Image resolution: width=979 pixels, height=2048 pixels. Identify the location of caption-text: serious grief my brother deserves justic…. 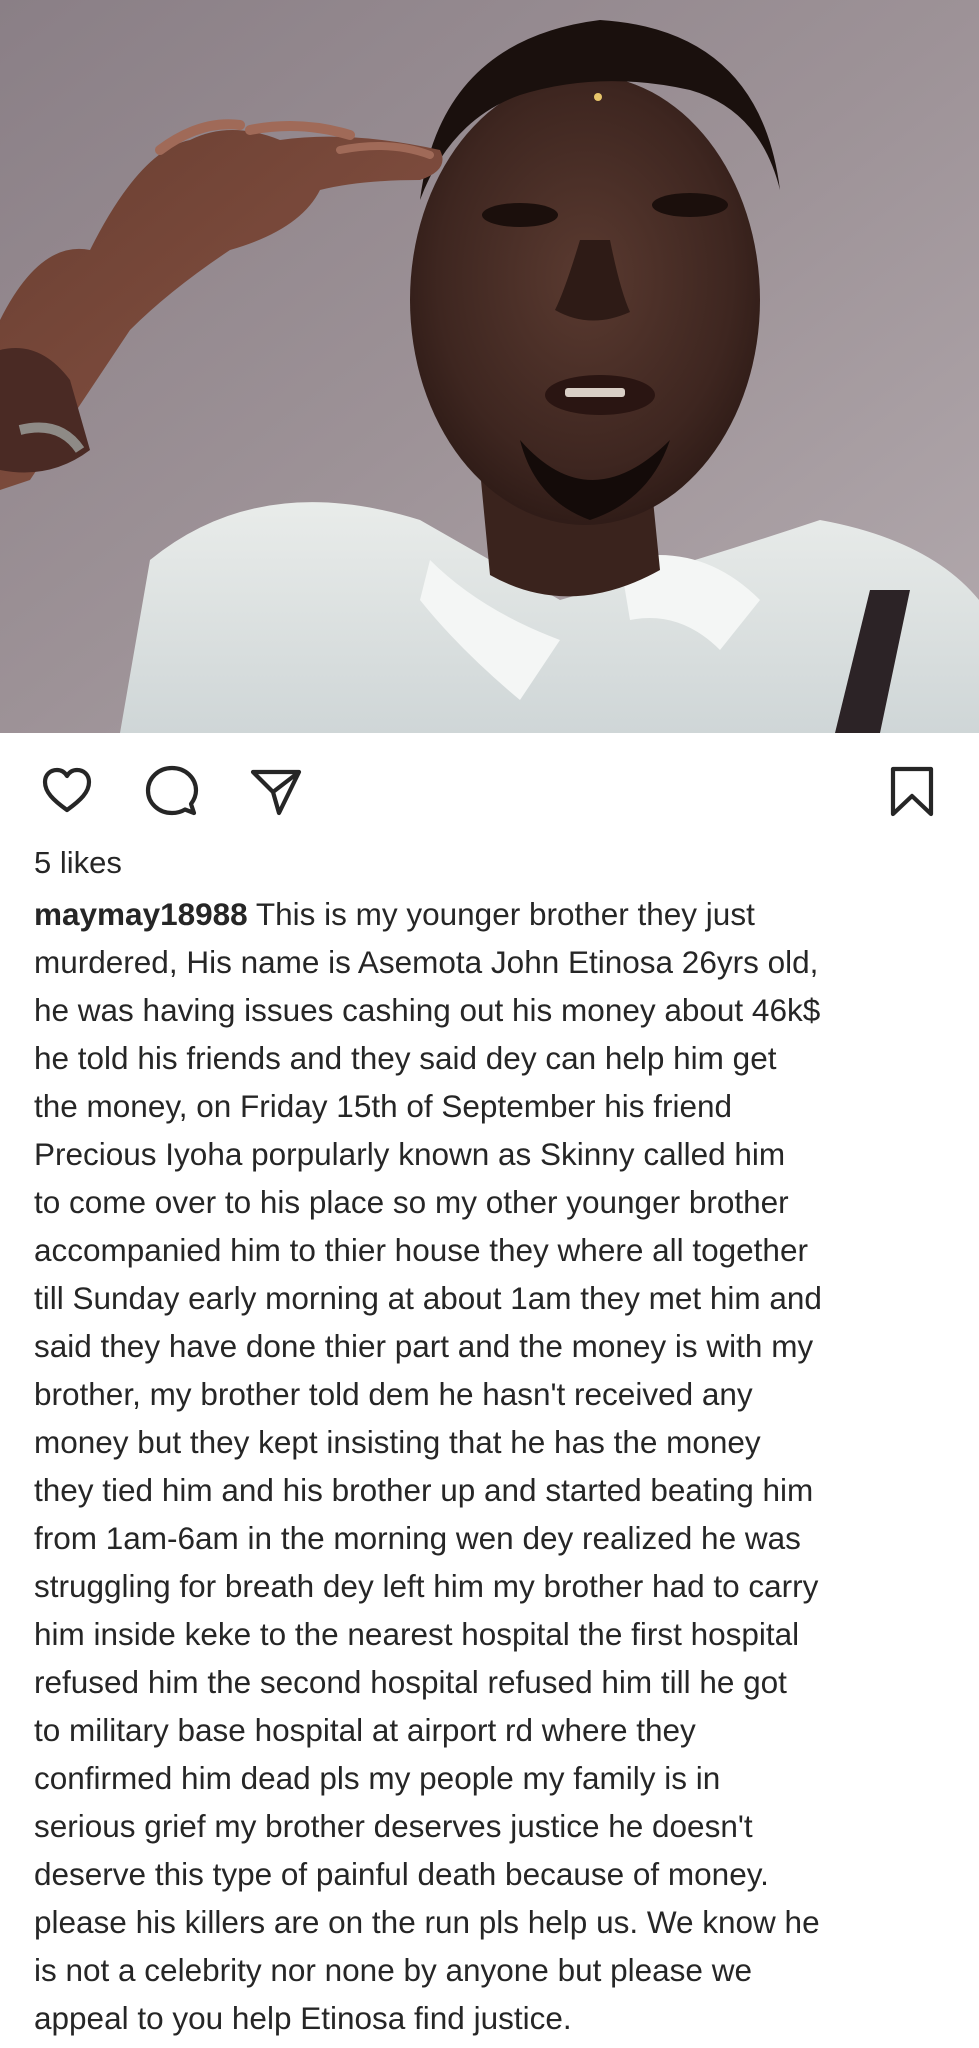
(393, 1826).